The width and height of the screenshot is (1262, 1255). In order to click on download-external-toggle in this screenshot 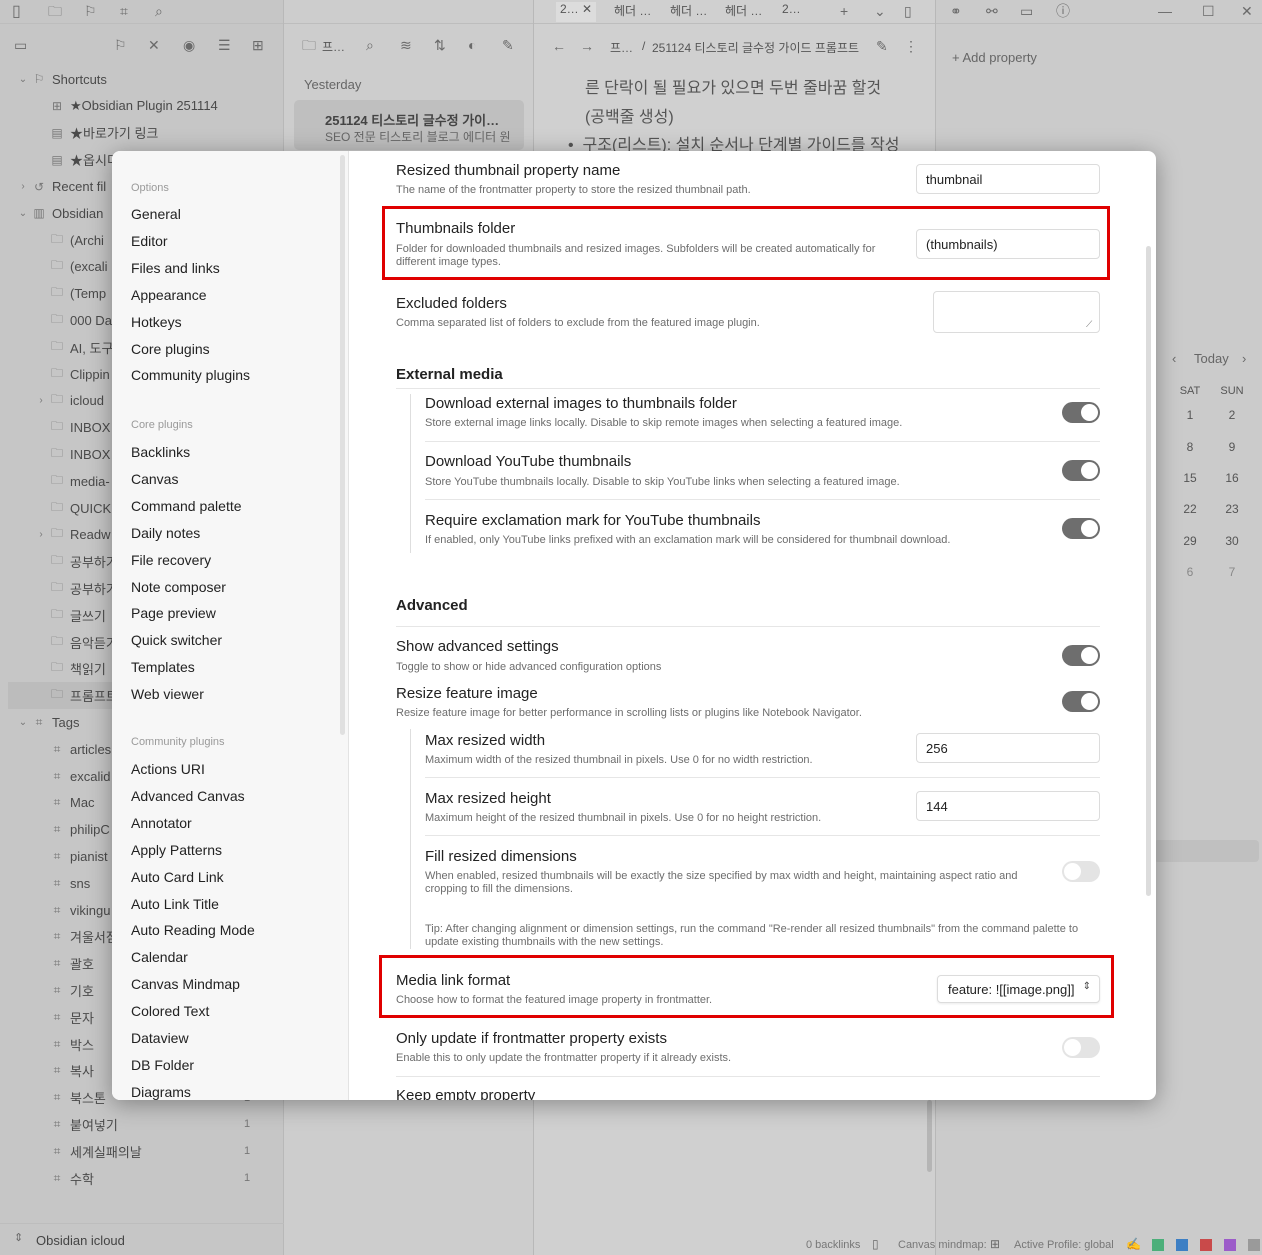, I will do `click(1081, 412)`.